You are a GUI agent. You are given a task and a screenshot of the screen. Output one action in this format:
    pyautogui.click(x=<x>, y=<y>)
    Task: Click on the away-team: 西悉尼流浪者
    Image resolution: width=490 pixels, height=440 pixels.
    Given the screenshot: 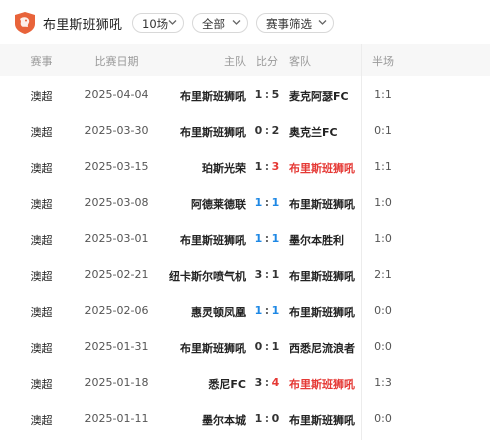 What is the action you would take?
    pyautogui.click(x=322, y=348)
    